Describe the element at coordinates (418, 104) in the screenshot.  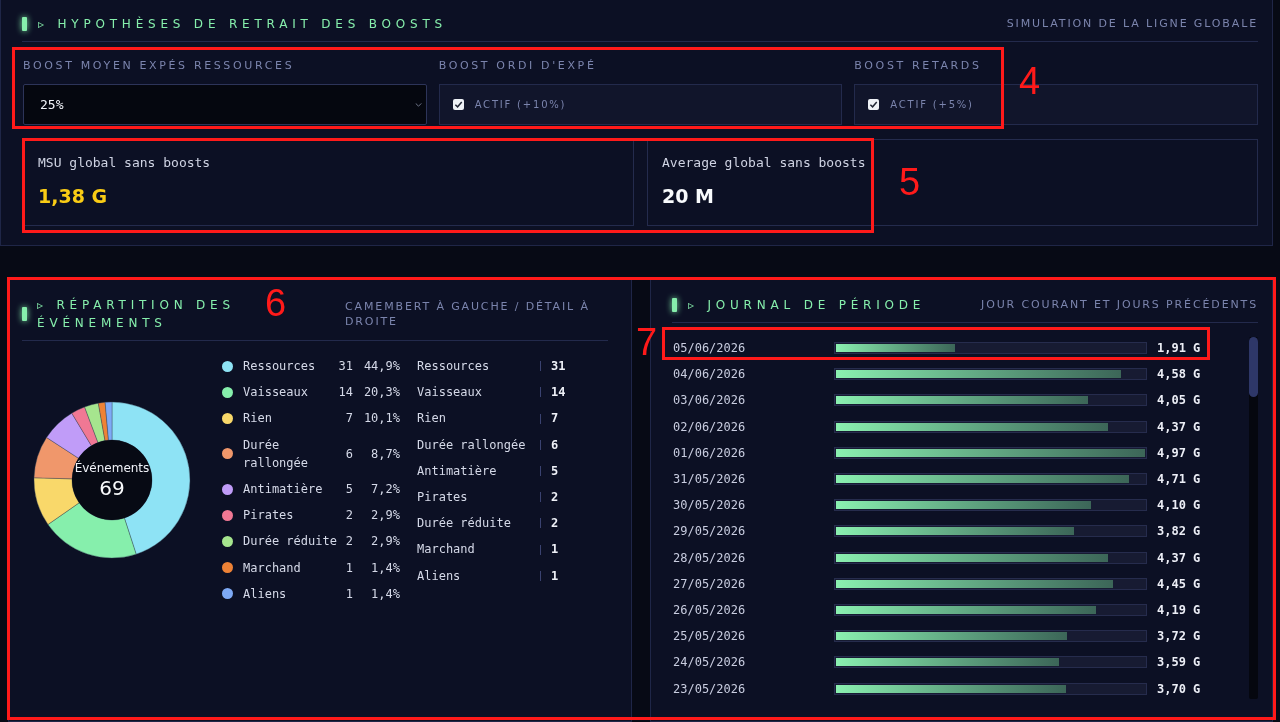
I see `chevron-down-icon` at that location.